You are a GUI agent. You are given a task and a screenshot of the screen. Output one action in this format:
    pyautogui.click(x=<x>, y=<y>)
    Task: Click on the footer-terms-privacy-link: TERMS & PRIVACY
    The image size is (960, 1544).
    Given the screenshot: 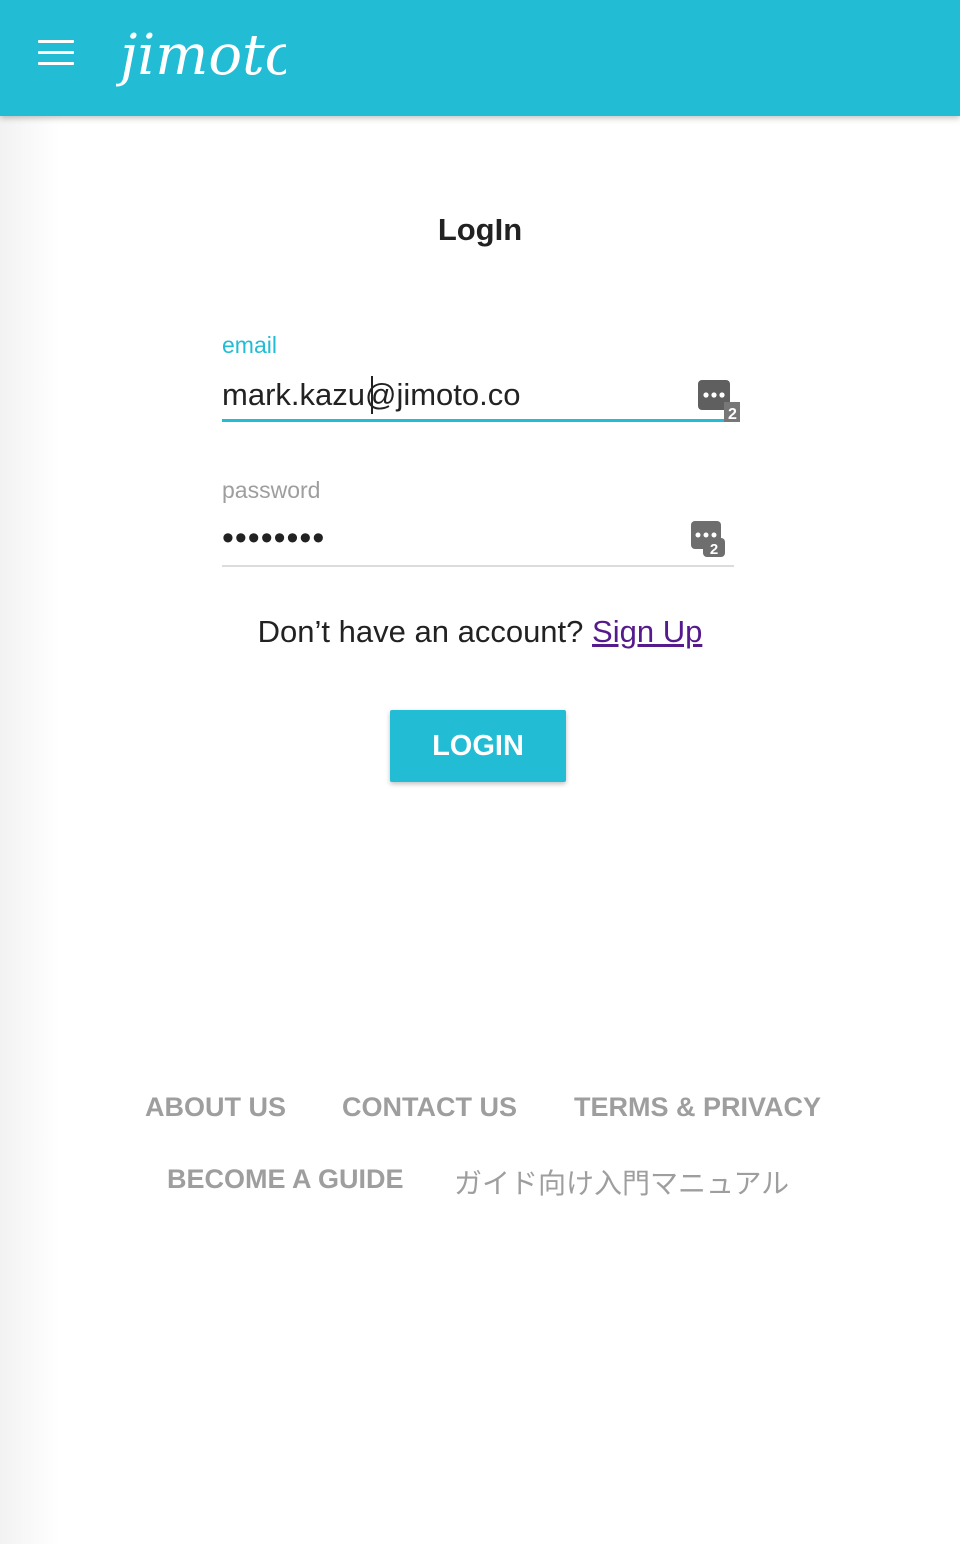 What is the action you would take?
    pyautogui.click(x=697, y=1107)
    